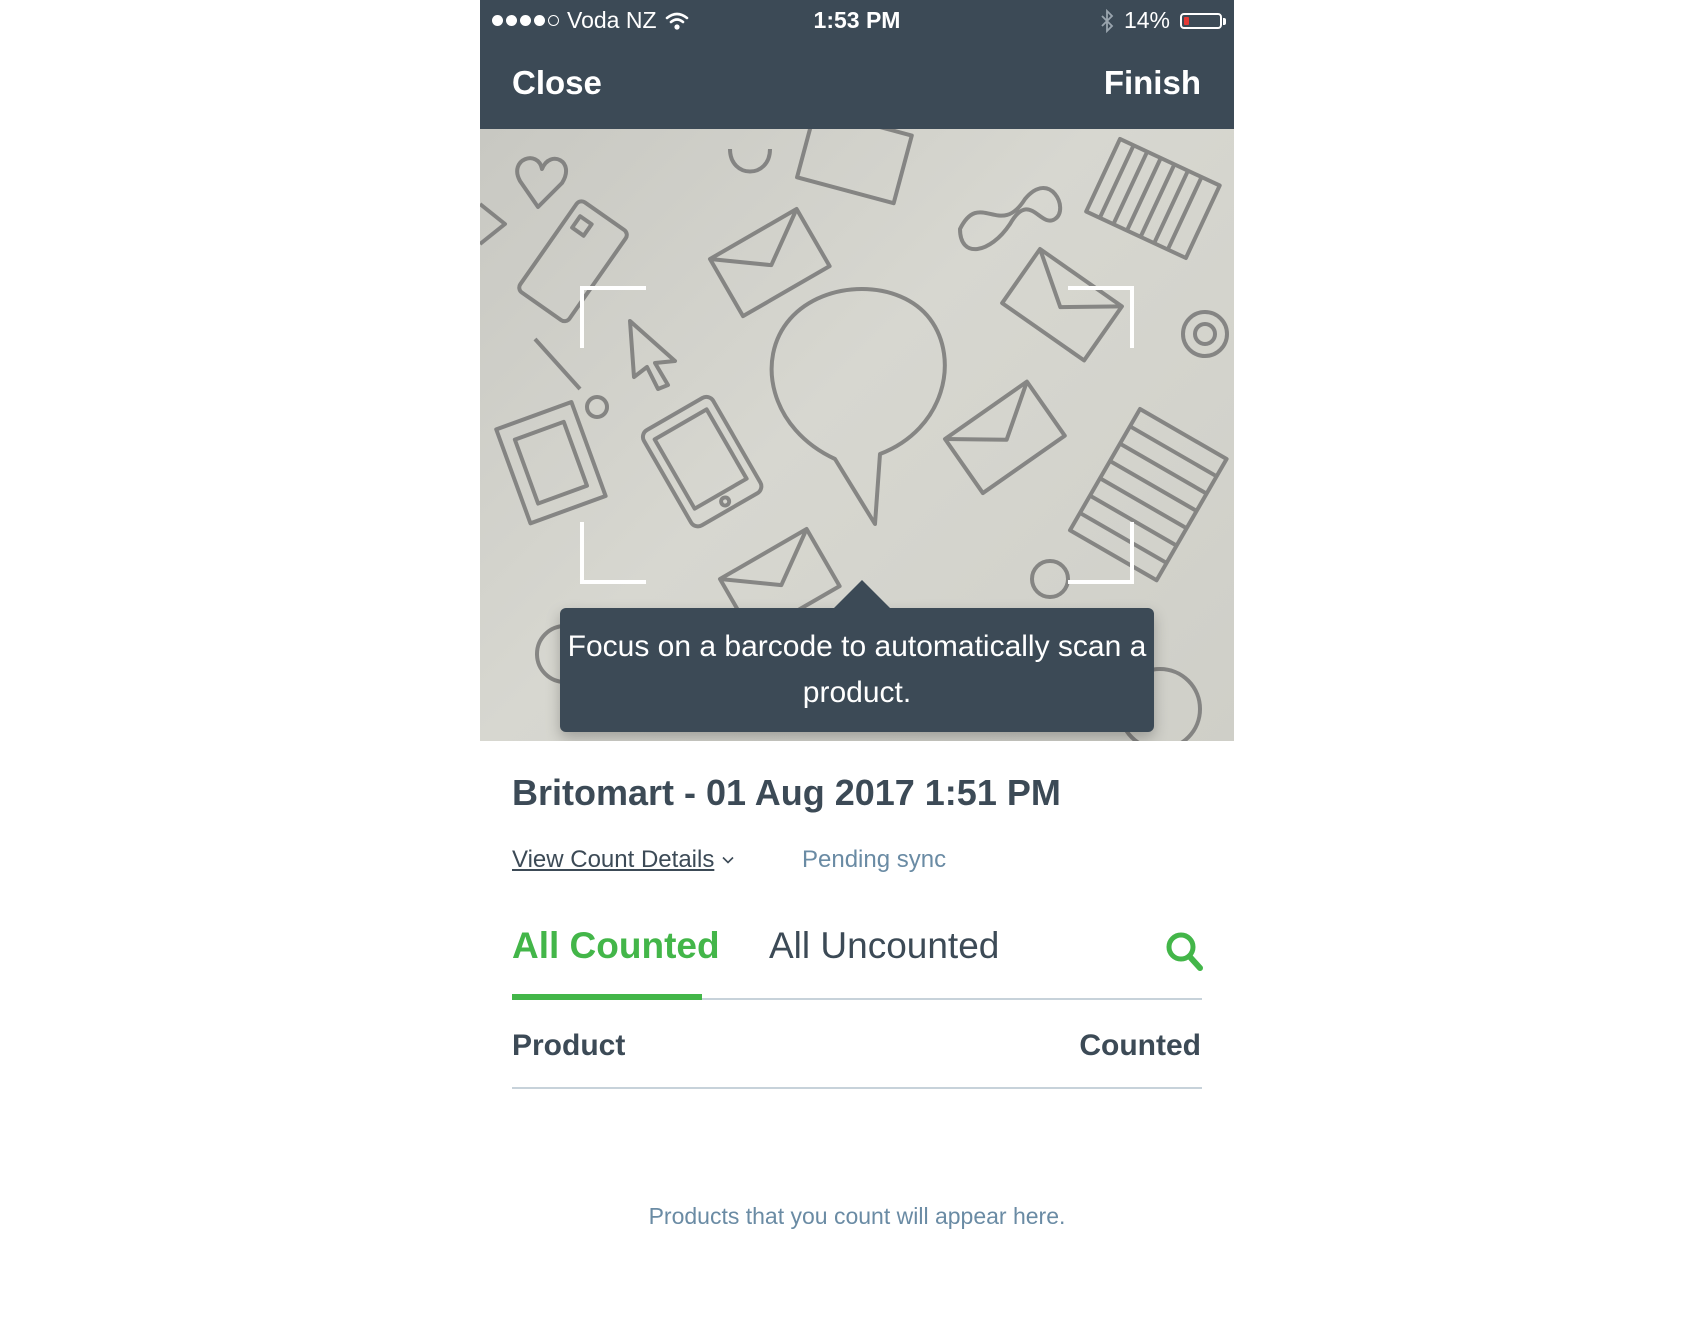 The height and width of the screenshot is (1334, 1705). What do you see at coordinates (1107, 20) in the screenshot?
I see `bluetooth-icon` at bounding box center [1107, 20].